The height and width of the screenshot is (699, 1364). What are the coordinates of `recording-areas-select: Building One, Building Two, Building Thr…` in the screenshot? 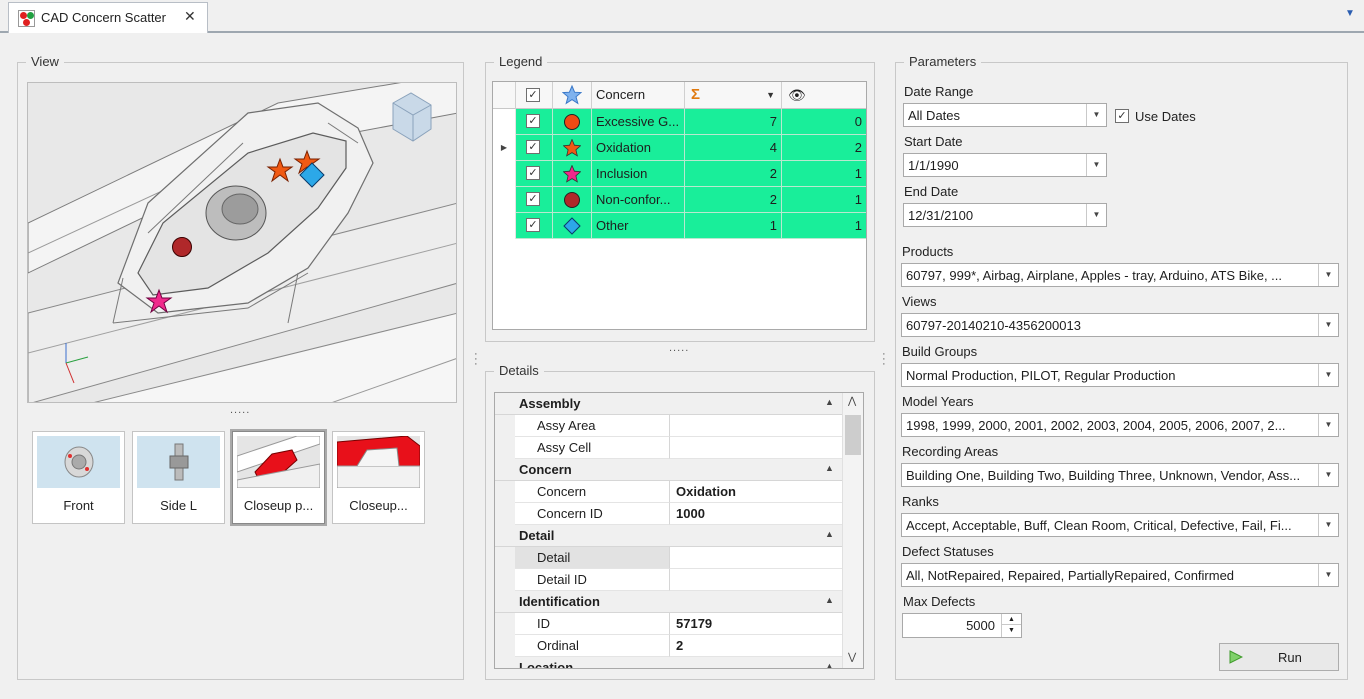 It's located at (1120, 475).